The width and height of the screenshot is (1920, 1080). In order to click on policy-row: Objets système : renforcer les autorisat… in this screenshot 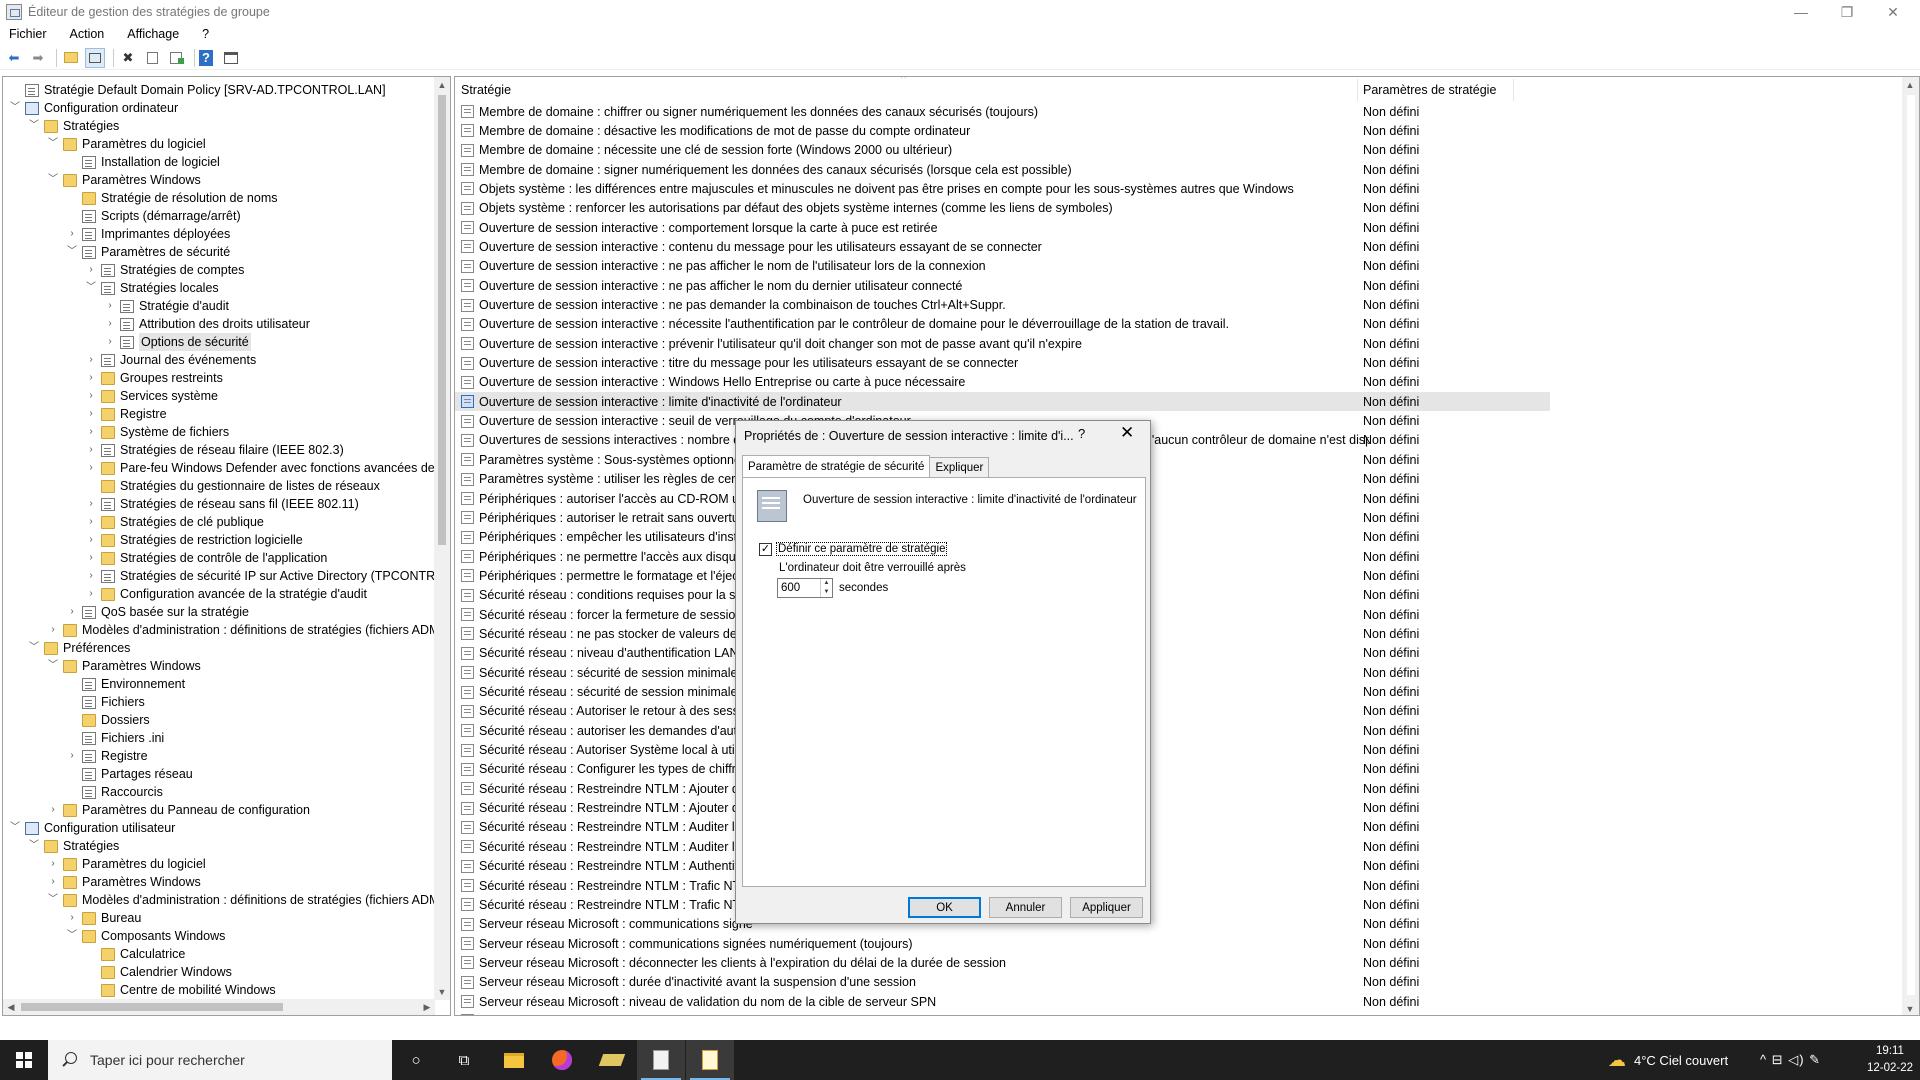, I will do `click(1002, 208)`.